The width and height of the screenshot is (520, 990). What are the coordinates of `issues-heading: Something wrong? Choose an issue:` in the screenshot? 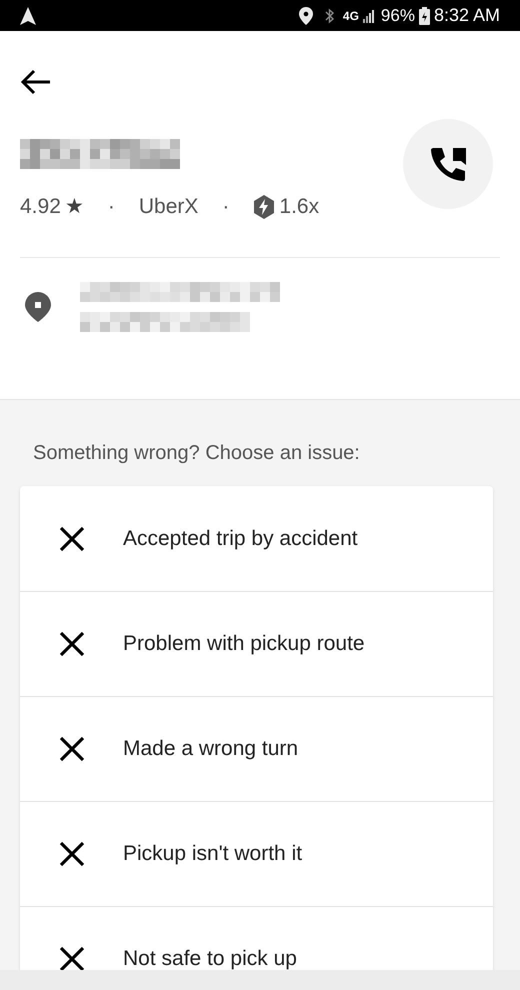 It's located at (197, 453).